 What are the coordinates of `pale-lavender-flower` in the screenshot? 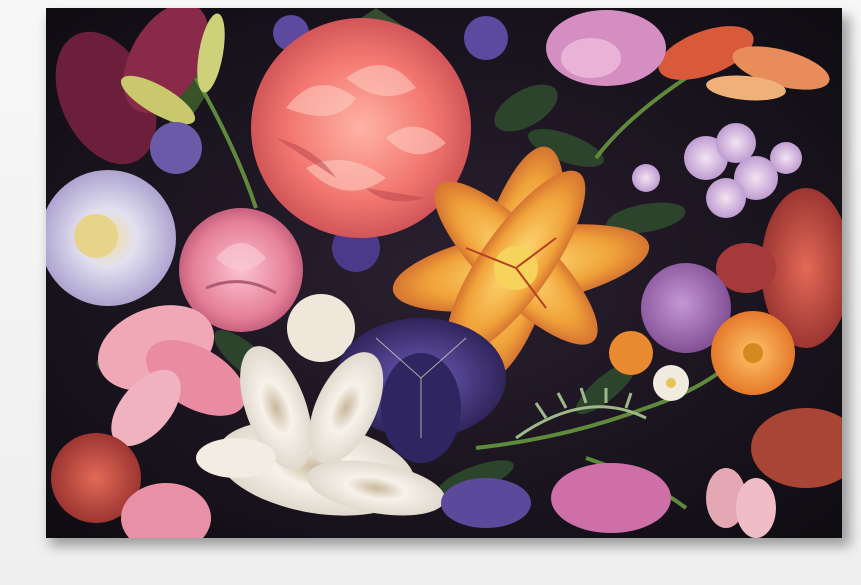 It's located at (111, 238).